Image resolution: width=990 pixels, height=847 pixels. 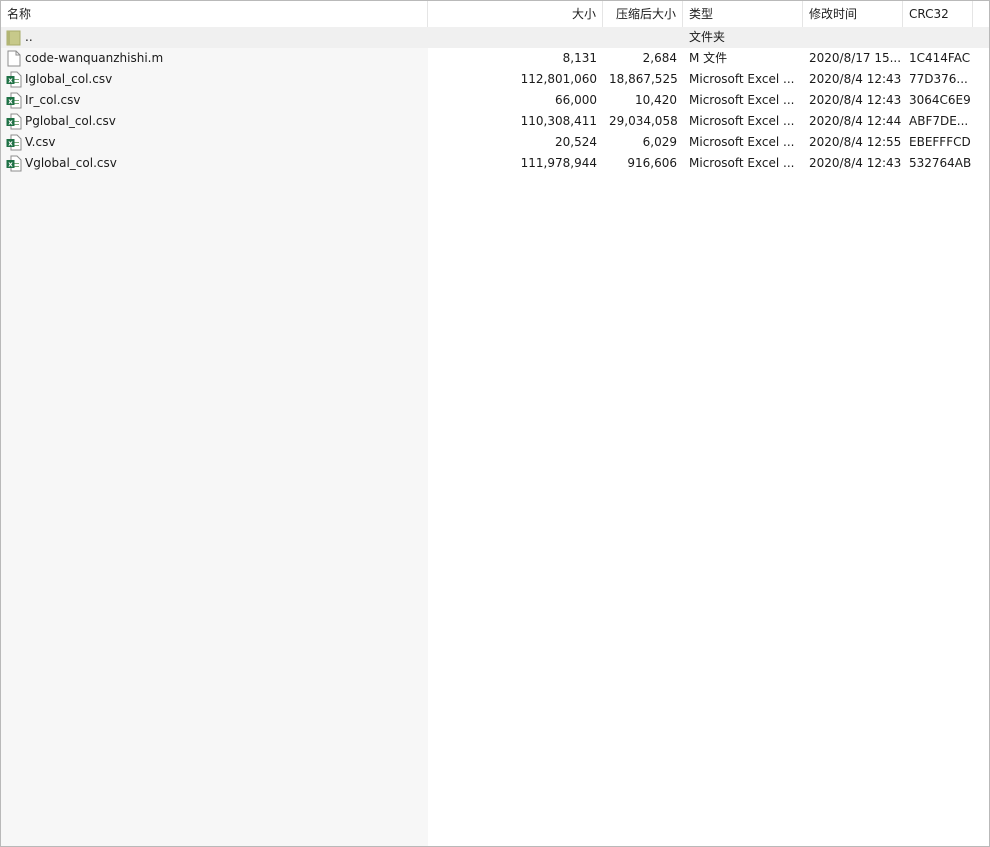 I want to click on file-crc32: 532764AB, so click(x=940, y=163).